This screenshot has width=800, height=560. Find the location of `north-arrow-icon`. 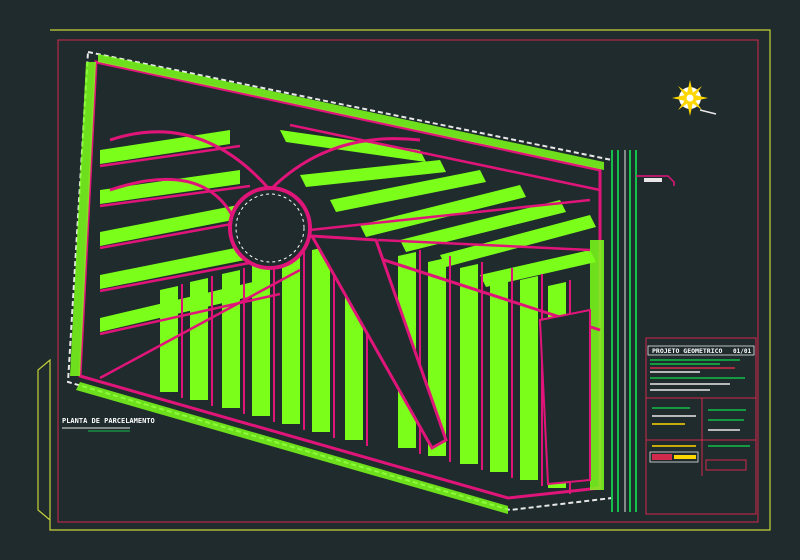

north-arrow-icon is located at coordinates (694, 98).